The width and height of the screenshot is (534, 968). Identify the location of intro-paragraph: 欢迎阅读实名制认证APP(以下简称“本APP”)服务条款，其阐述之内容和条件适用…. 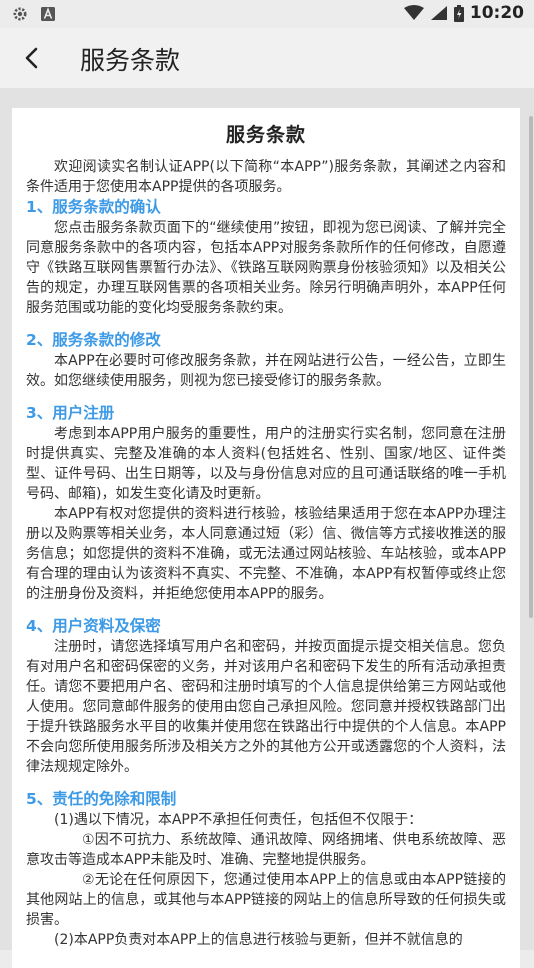
(266, 177).